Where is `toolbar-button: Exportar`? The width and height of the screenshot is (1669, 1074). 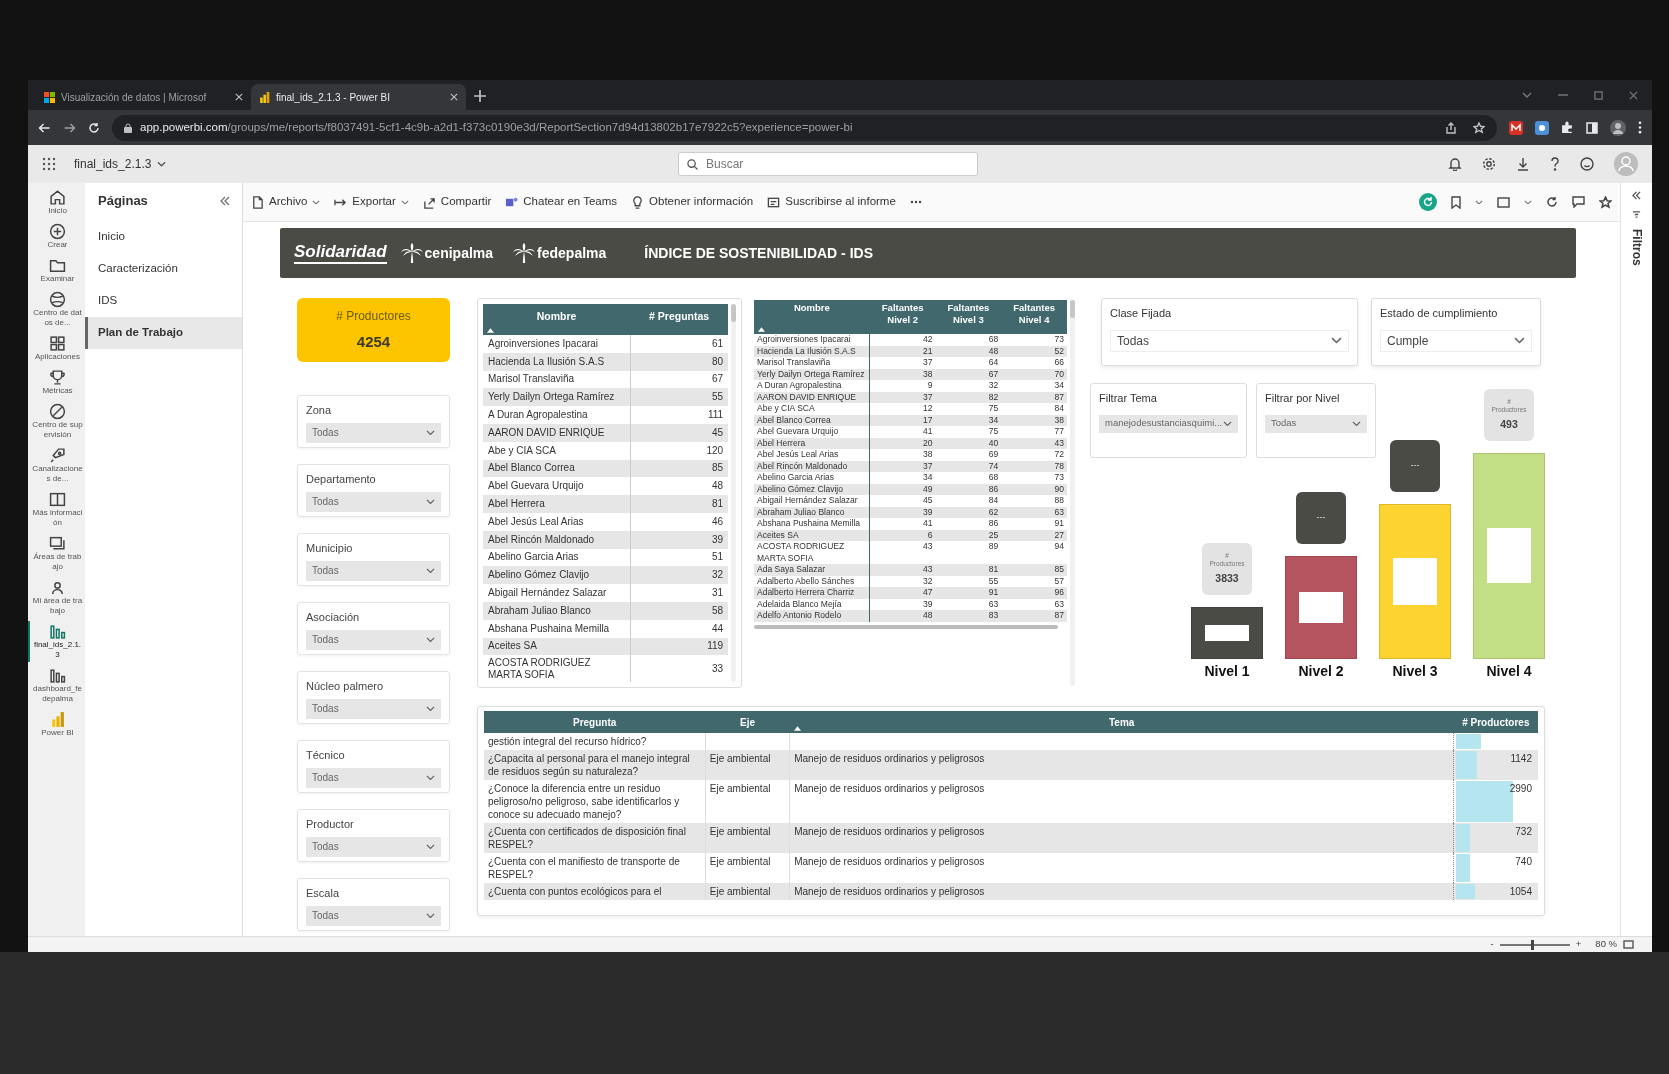
toolbar-button: Exportar is located at coordinates (371, 202).